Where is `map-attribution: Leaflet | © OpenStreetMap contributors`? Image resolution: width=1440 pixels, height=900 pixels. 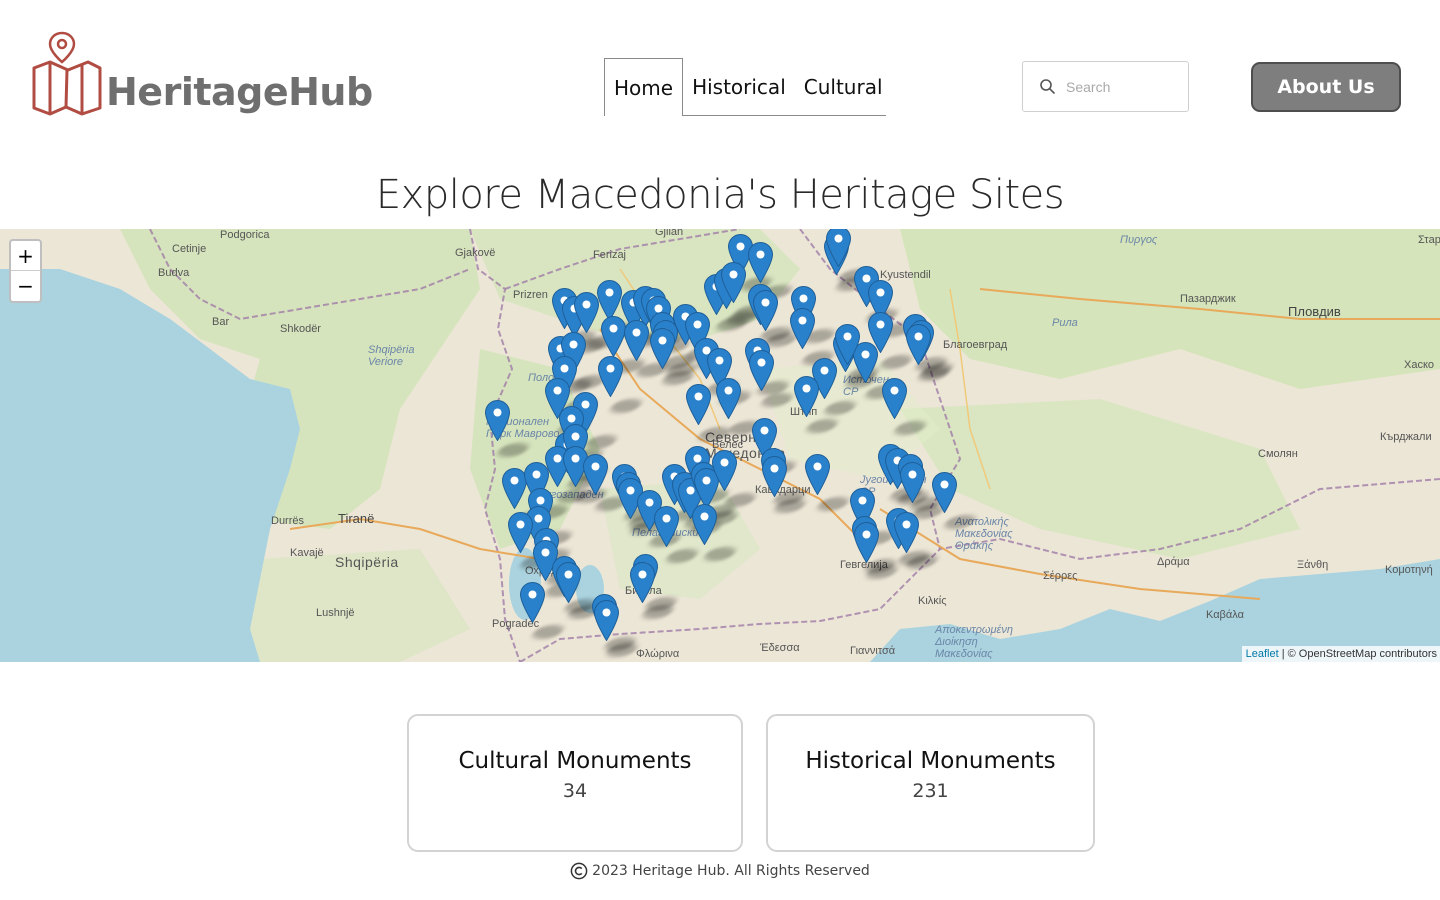
map-attribution: Leaflet | © OpenStreetMap contributors is located at coordinates (1340, 654).